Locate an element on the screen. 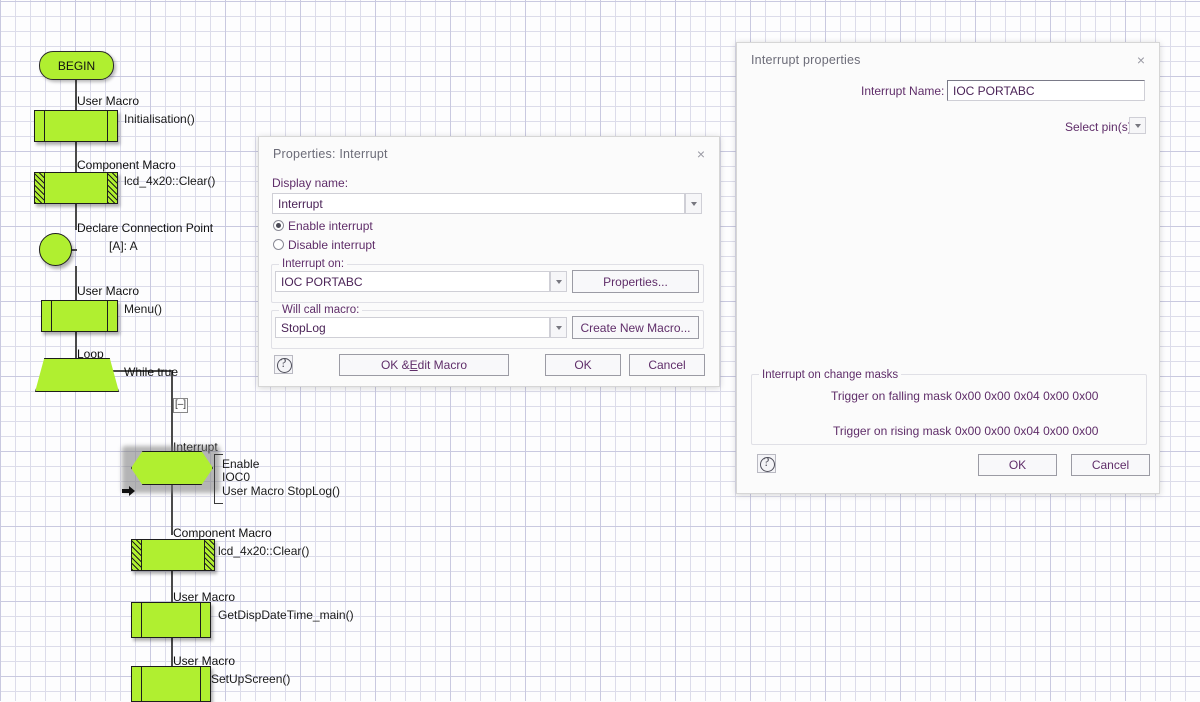 This screenshot has height=702, width=1200. dialog-title: Interrupt properties is located at coordinates (806, 60).